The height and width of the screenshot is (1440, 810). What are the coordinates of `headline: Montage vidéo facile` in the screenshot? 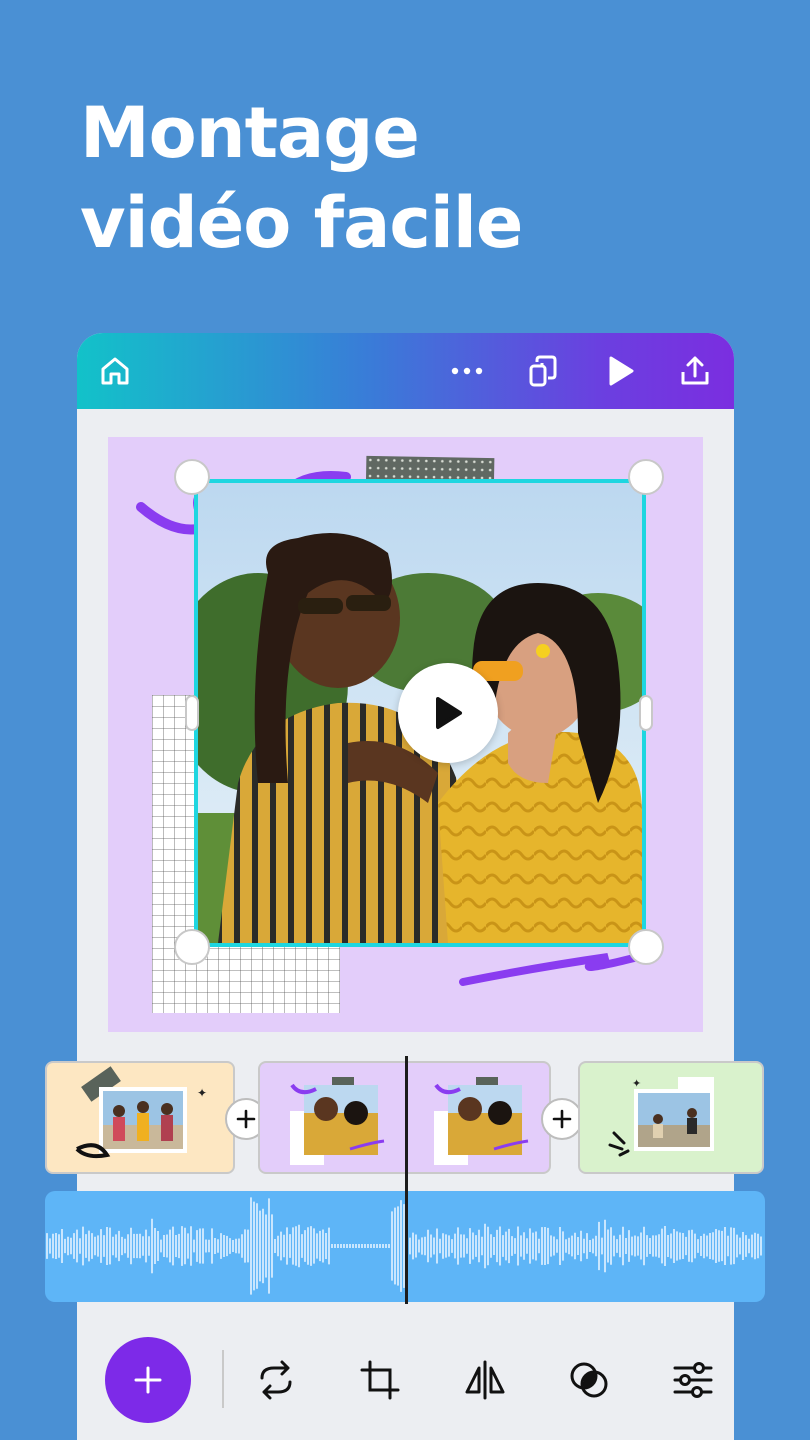 It's located at (301, 178).